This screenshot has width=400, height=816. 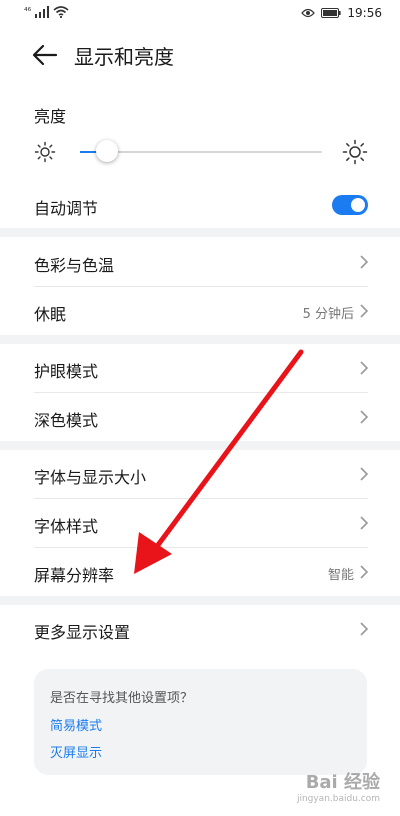 What do you see at coordinates (340, 575) in the screenshot?
I see `row-value: 智能` at bounding box center [340, 575].